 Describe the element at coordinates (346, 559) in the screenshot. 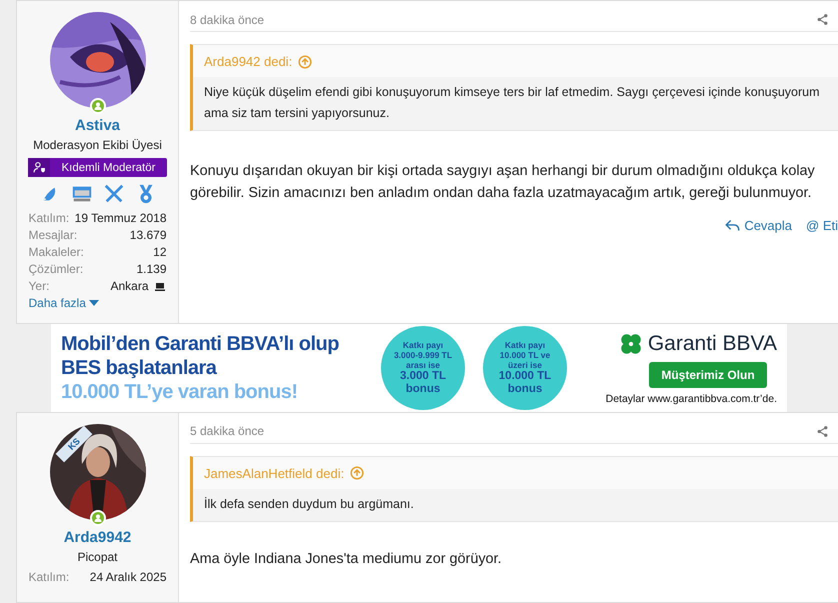

I see `post-text: Ama öyle Indiana Jones'ta mediumu zor görüyor.` at that location.